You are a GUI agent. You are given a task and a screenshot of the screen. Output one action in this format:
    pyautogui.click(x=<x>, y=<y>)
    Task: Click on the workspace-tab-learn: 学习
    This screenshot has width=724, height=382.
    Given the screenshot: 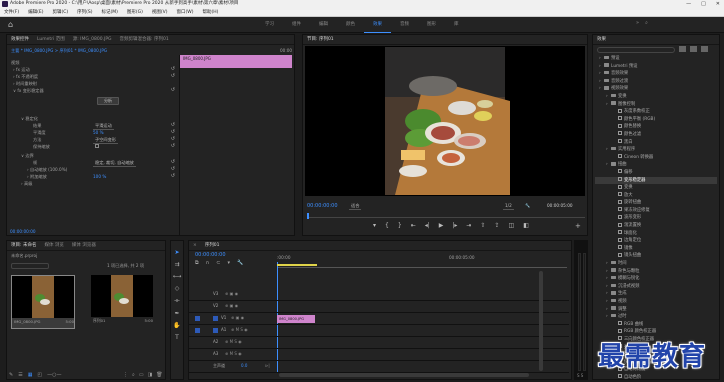 What is the action you would take?
    pyautogui.click(x=269, y=25)
    